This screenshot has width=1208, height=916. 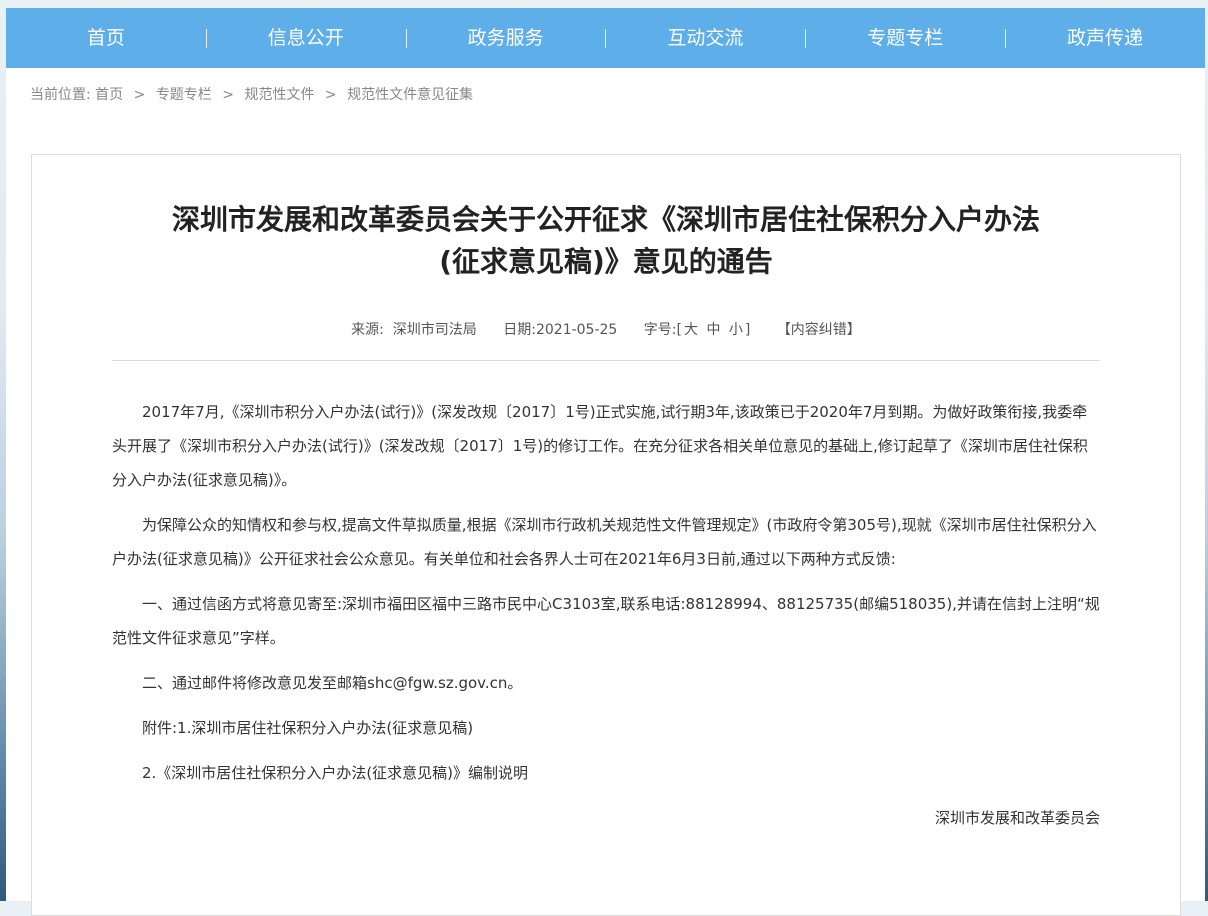 I want to click on font-size-medium-button: 中, so click(x=713, y=330).